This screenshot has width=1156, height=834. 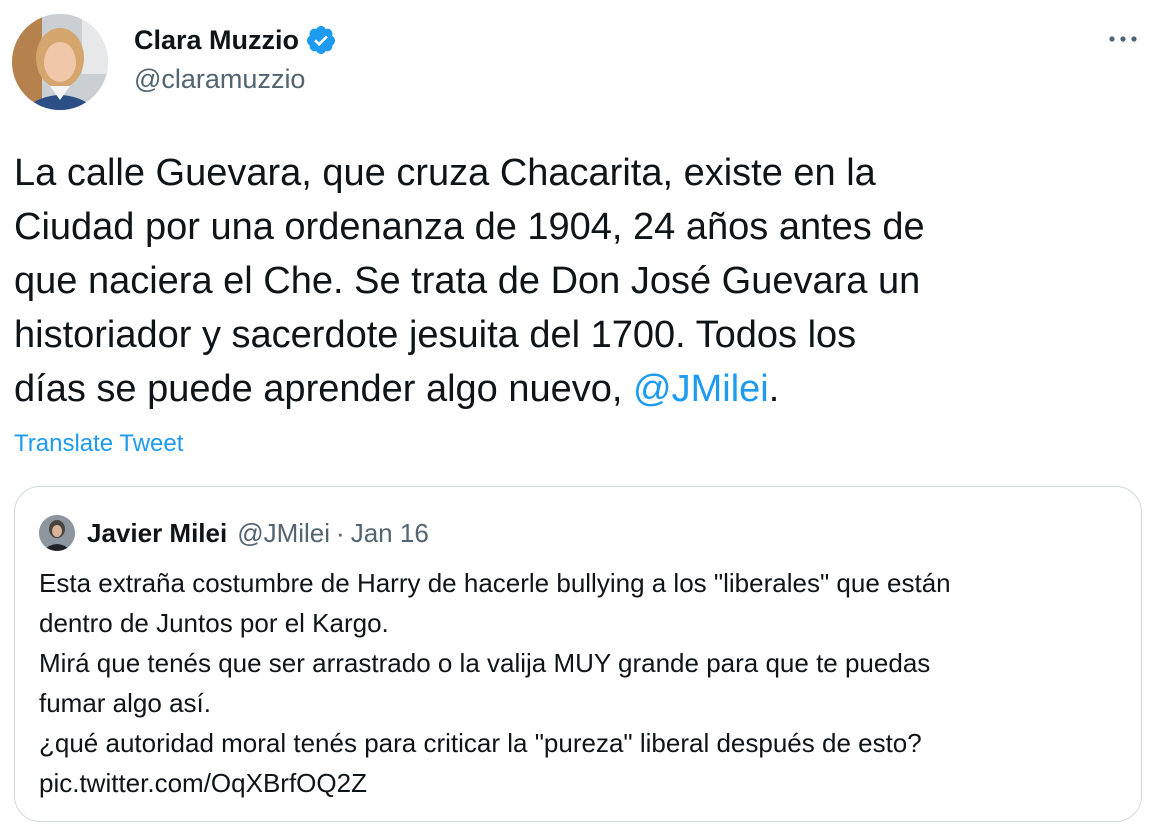 I want to click on author-block: Clara Muzzio @claramuzzio, so click(x=235, y=58).